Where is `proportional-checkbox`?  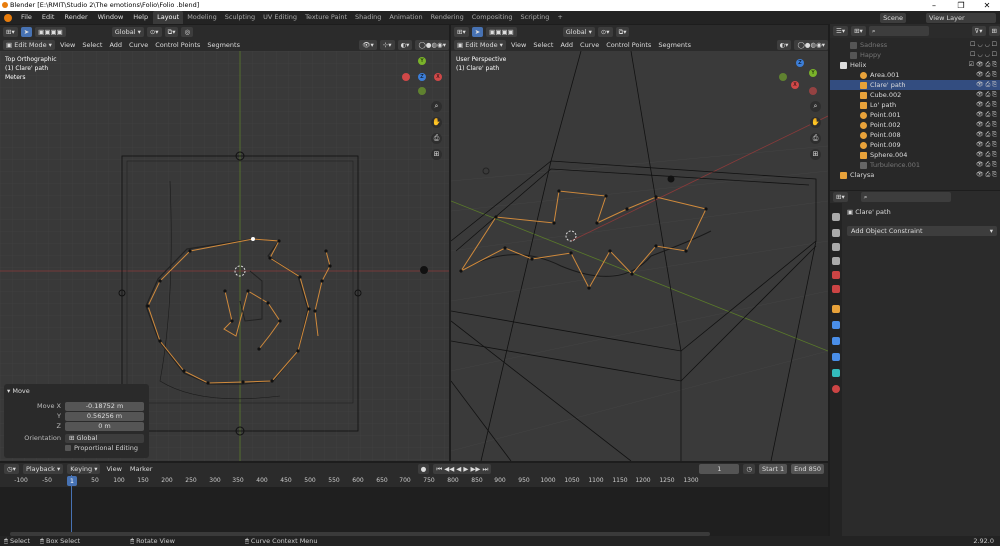
proportional-checkbox is located at coordinates (68, 448).